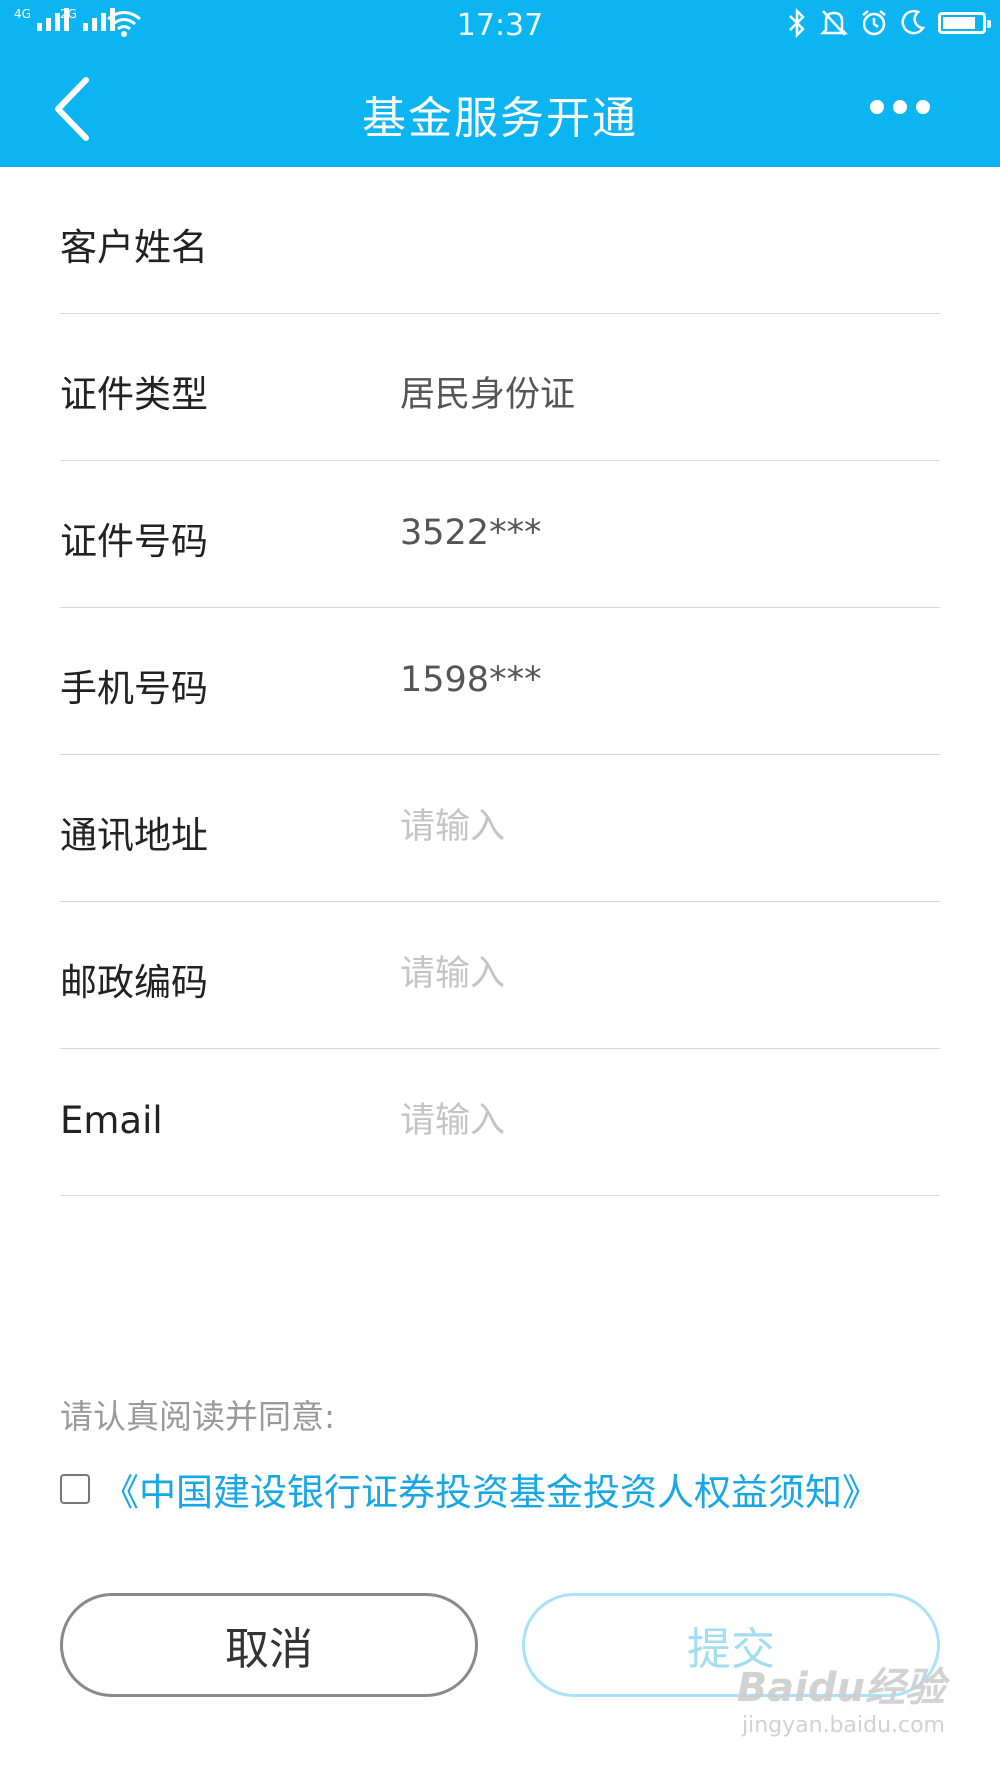  What do you see at coordinates (500, 240) in the screenshot?
I see `form-row-name: 客户姓名` at bounding box center [500, 240].